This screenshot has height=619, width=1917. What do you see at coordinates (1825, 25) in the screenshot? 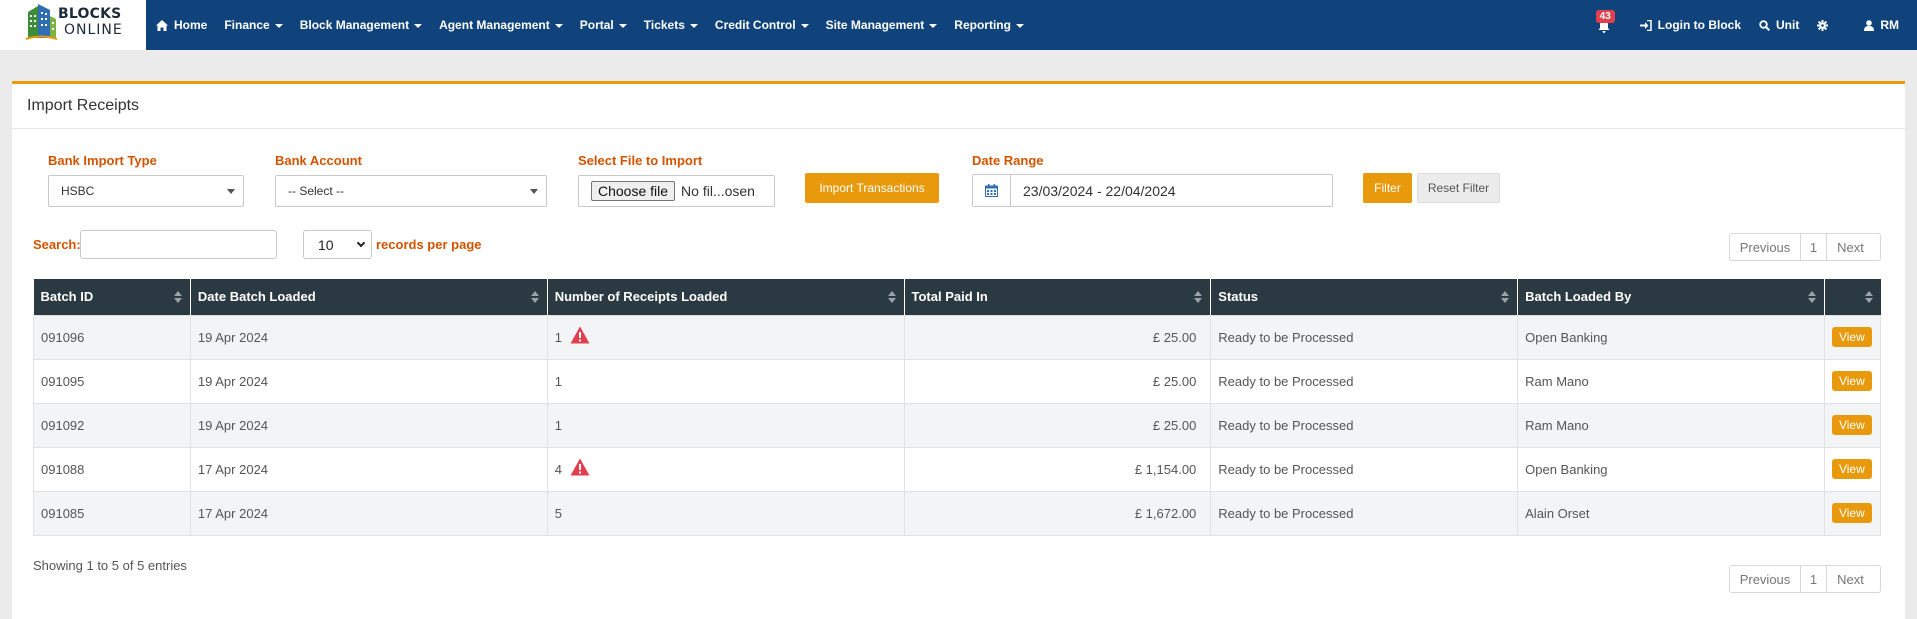
I see `settings-button` at bounding box center [1825, 25].